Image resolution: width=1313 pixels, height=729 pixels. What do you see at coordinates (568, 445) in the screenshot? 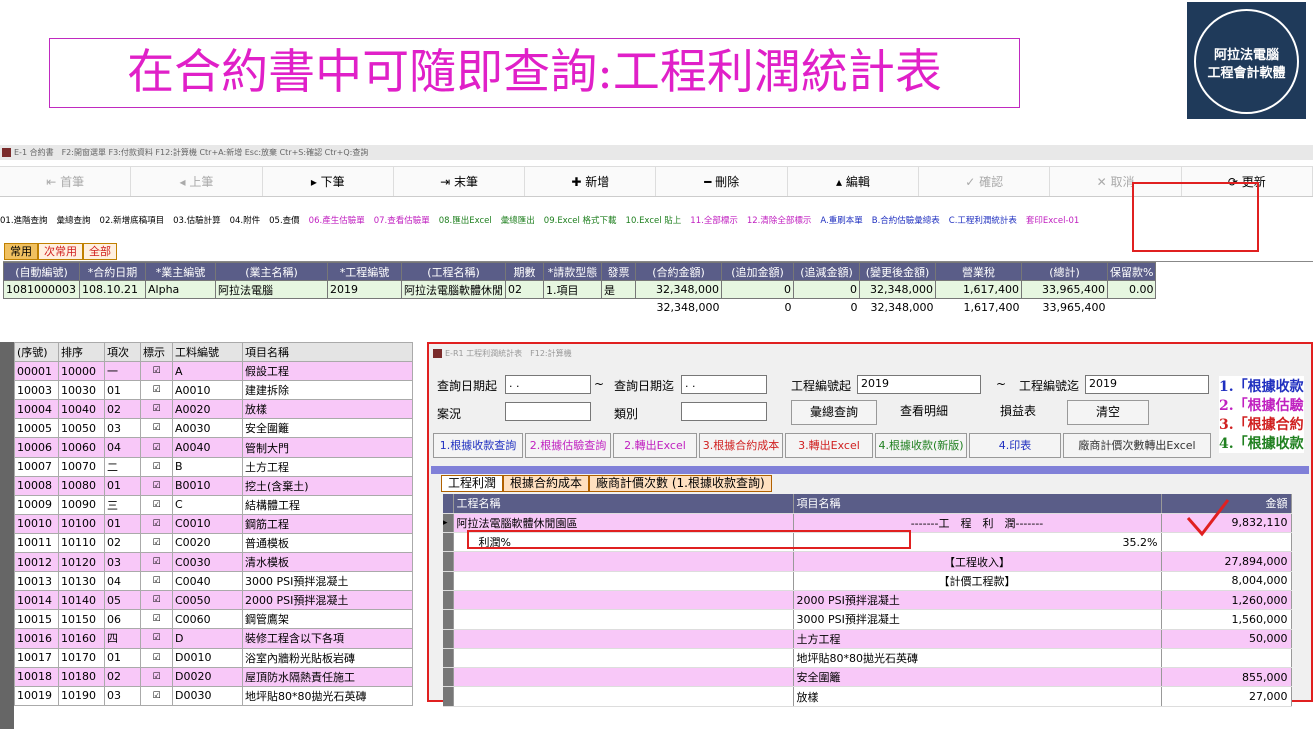
I see `report-button-1: 2.根據估驗查詢` at bounding box center [568, 445].